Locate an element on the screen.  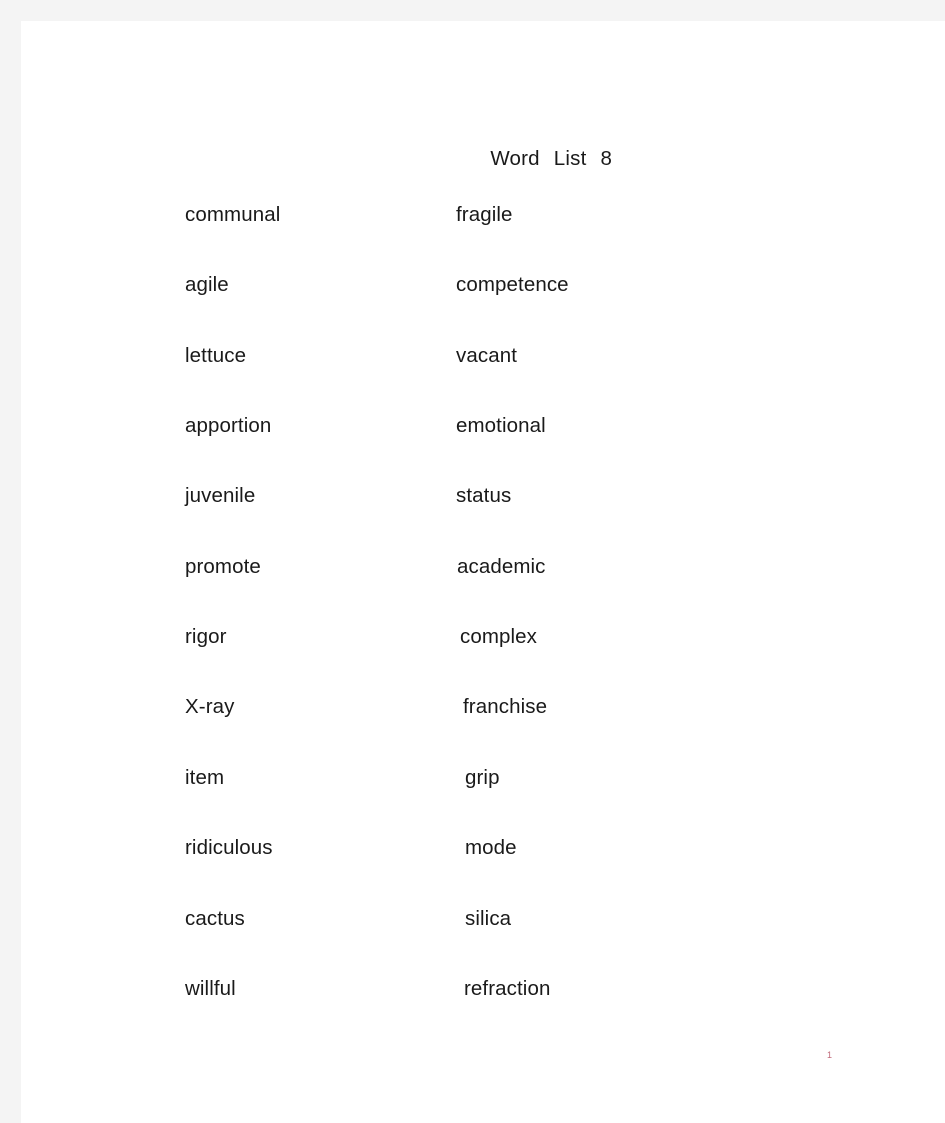
word-item: X-ray is located at coordinates (210, 706).